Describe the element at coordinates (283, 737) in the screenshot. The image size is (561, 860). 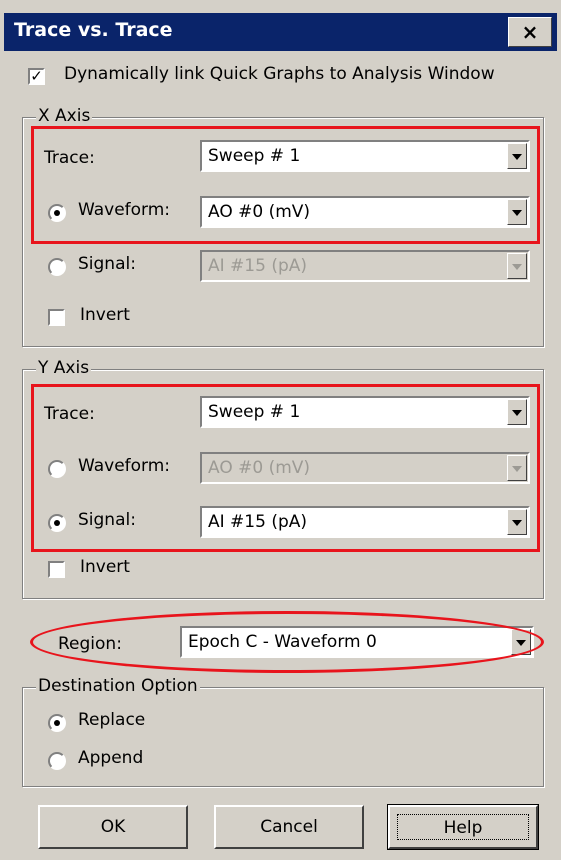
I see `destination-group` at that location.